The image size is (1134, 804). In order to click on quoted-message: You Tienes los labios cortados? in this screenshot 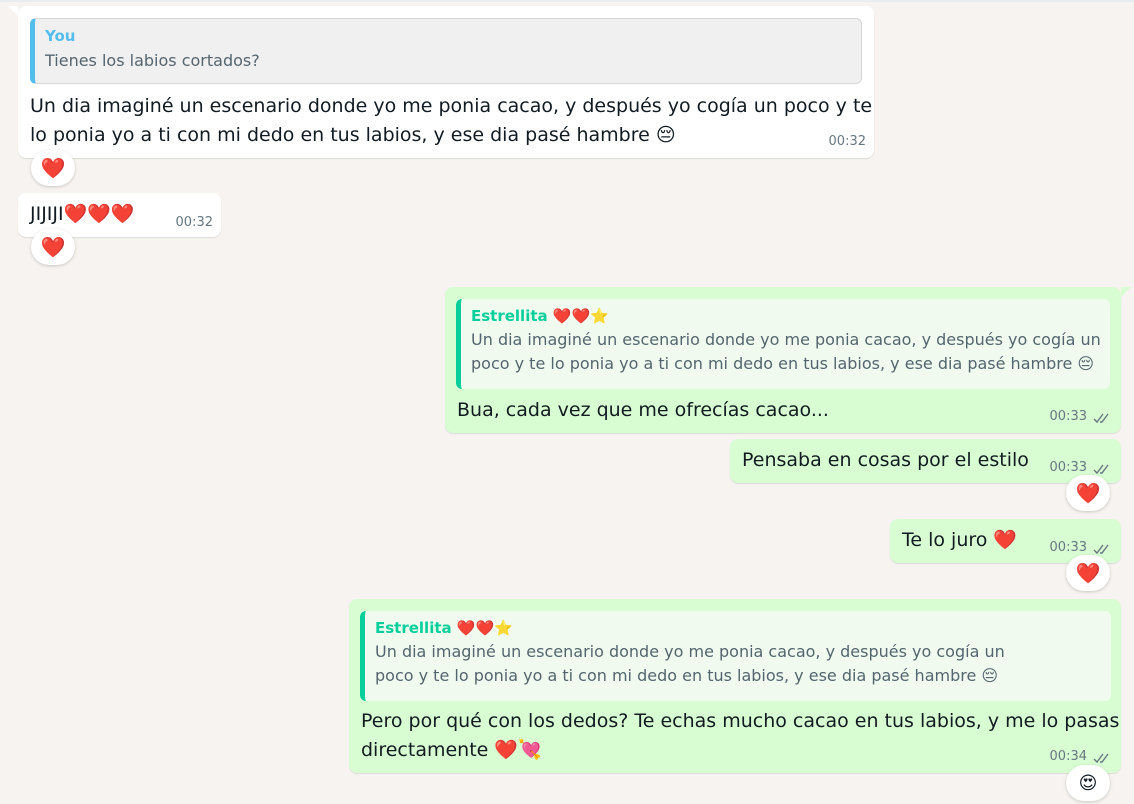, I will do `click(446, 51)`.